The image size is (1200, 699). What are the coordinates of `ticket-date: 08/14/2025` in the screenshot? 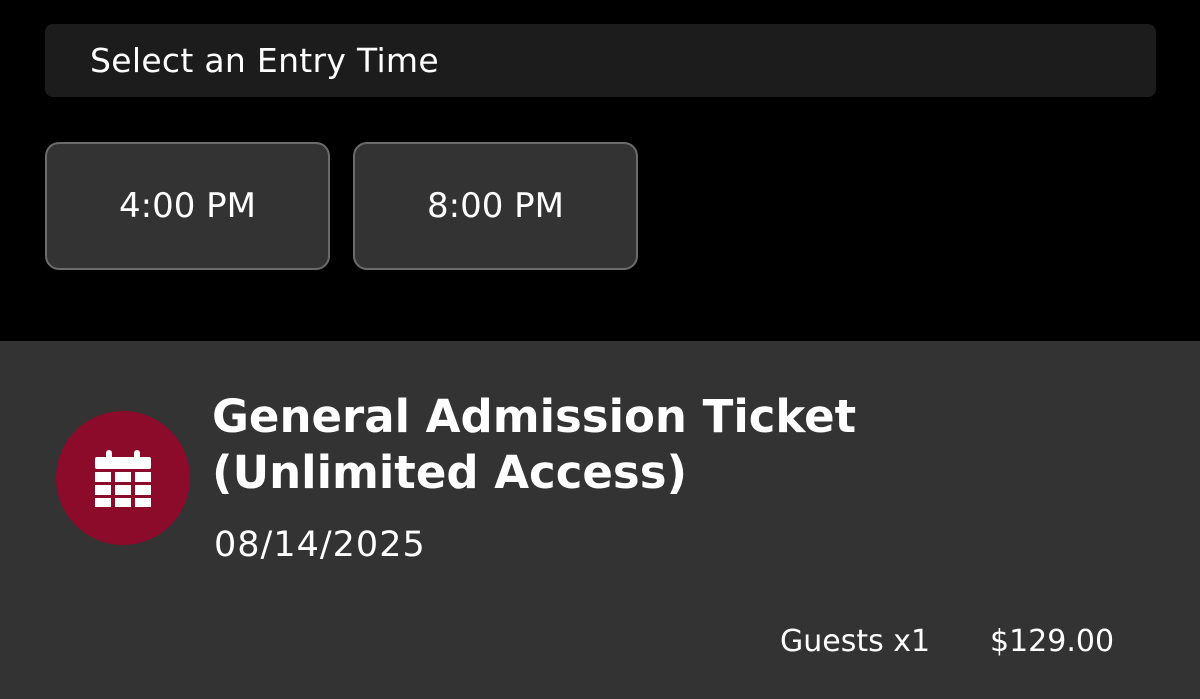 It's located at (320, 545).